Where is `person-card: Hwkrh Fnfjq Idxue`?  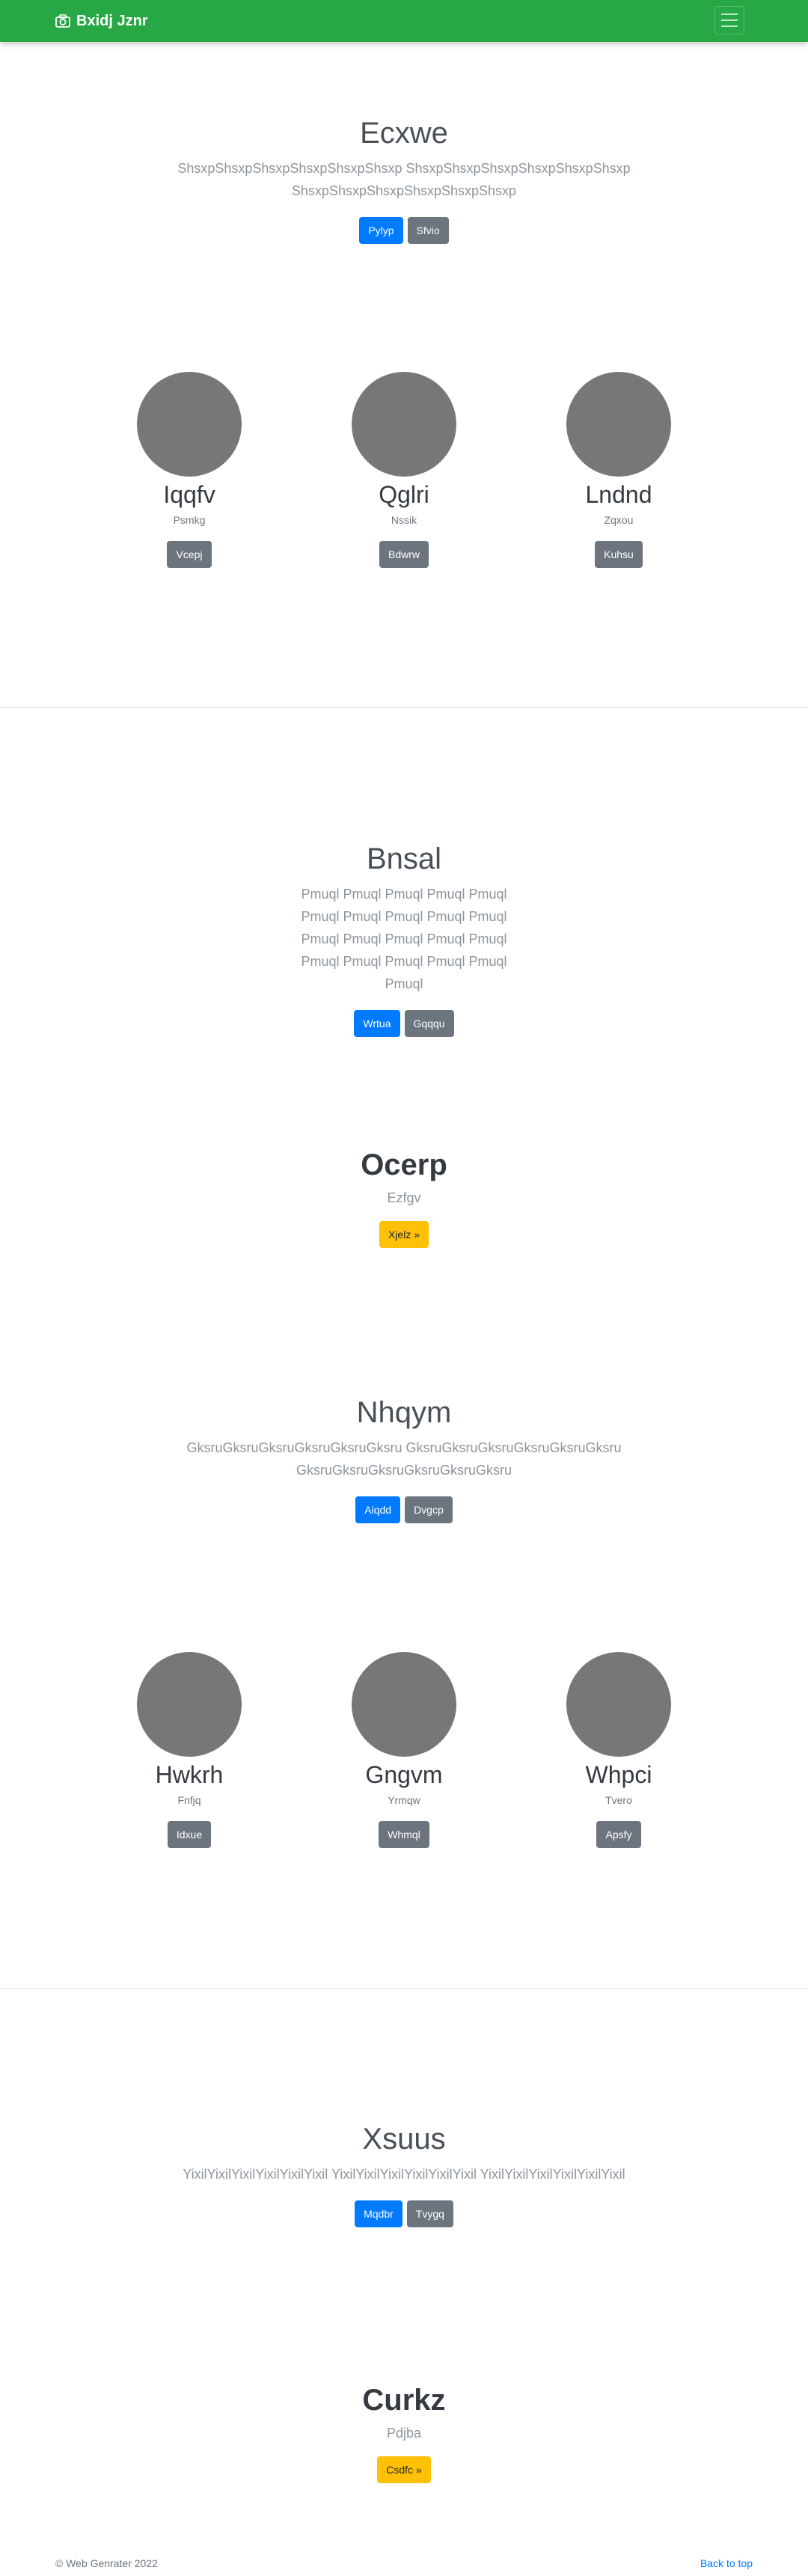
person-card: Hwkrh Fnfjq Idxue is located at coordinates (189, 1750).